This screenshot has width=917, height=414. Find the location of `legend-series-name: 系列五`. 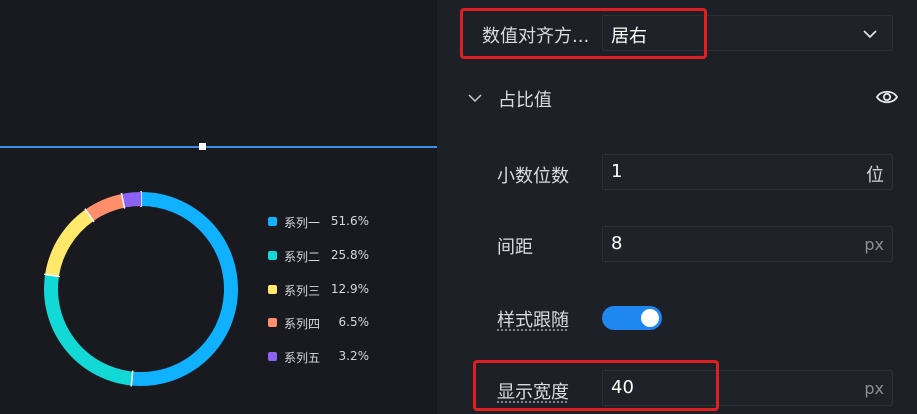

legend-series-name: 系列五 is located at coordinates (302, 358).